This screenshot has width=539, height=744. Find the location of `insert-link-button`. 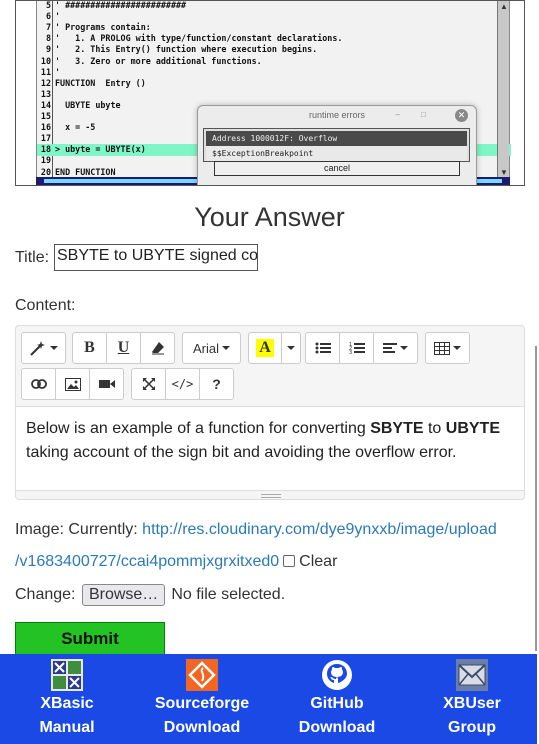

insert-link-button is located at coordinates (38, 384).